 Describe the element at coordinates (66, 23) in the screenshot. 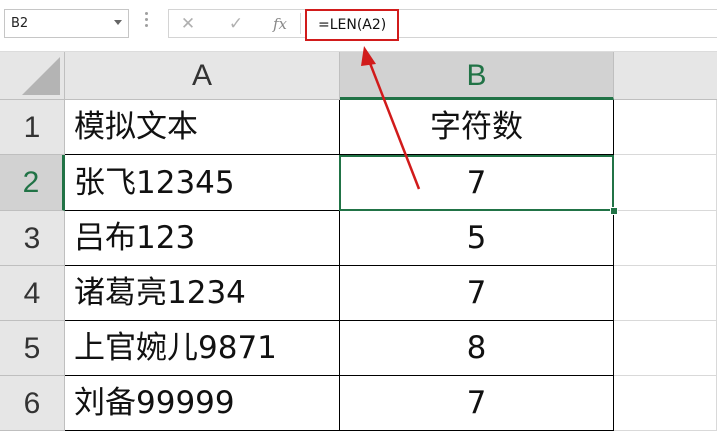

I see `name-box: B2` at that location.